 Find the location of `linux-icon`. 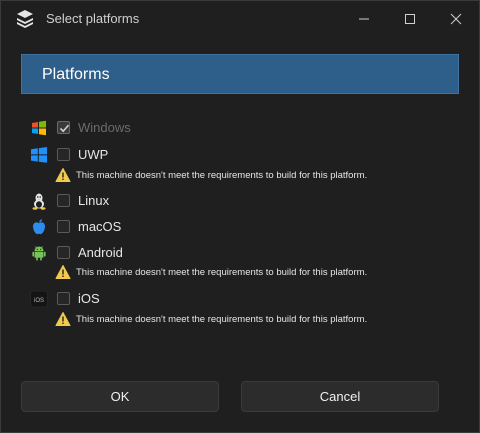

linux-icon is located at coordinates (39, 201).